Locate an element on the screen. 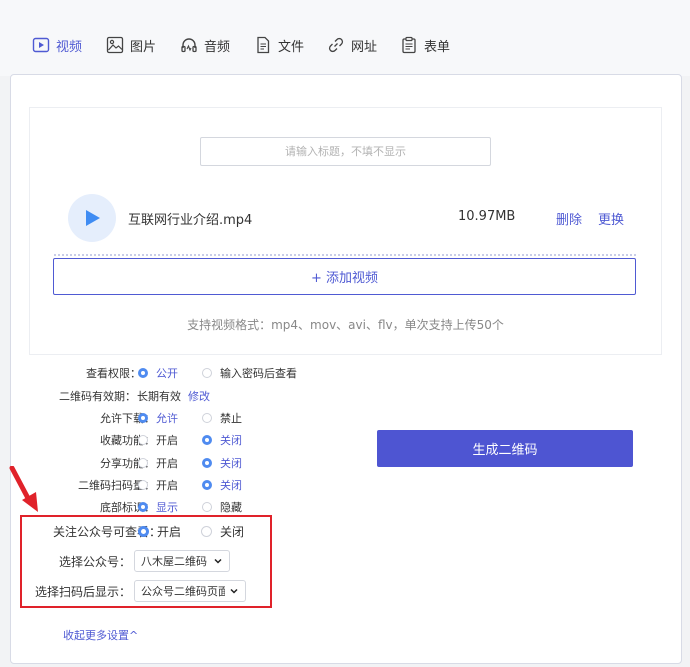 The image size is (690, 667). favorite-off-radio: 关闭 is located at coordinates (222, 440).